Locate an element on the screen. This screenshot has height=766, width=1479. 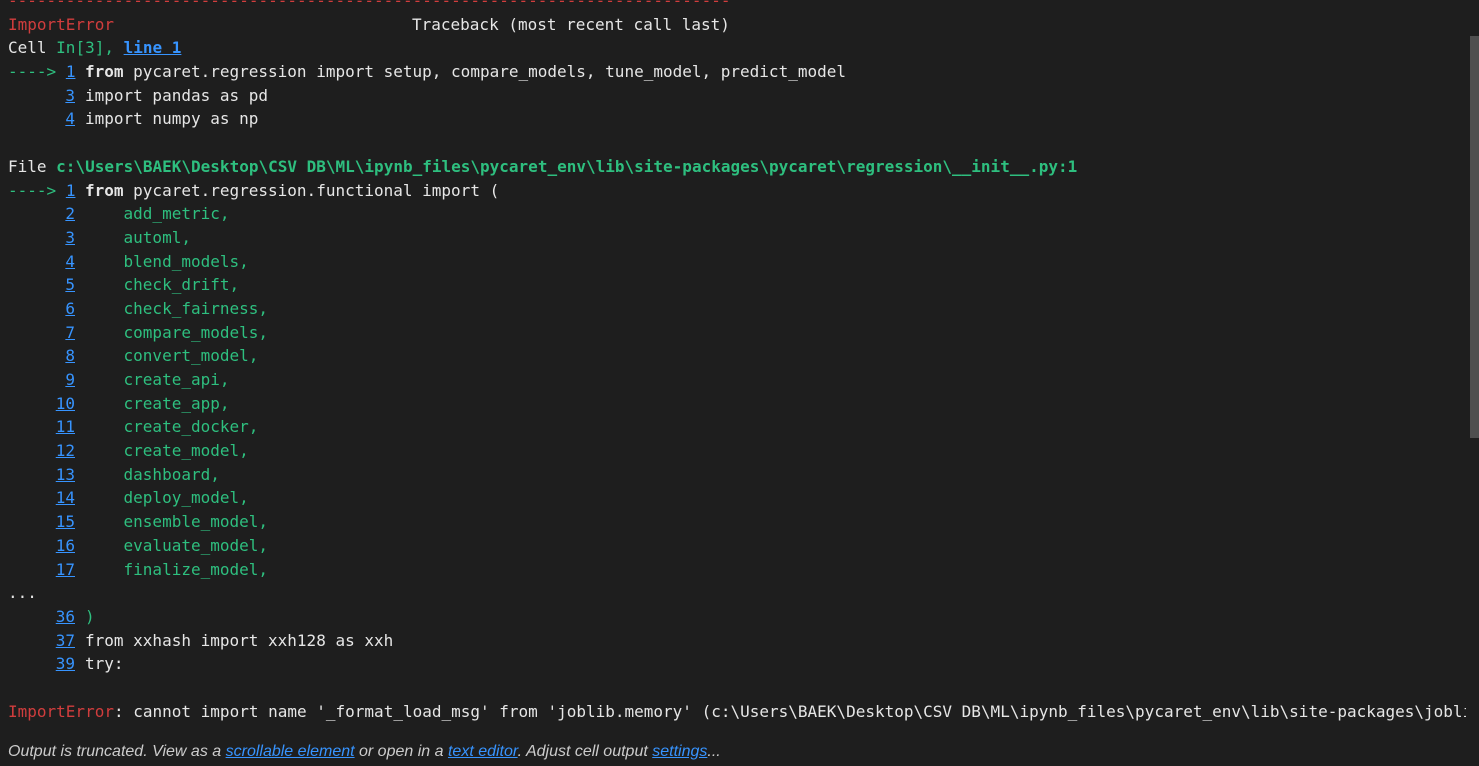
line-number-link: 8 is located at coordinates (41, 356).